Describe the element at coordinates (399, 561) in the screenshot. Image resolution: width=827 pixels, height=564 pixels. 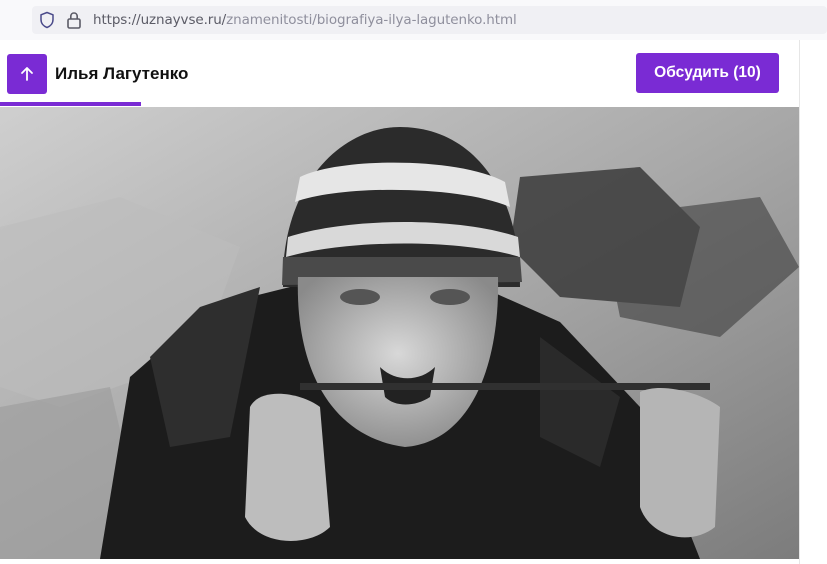
I see `content-bottom` at that location.